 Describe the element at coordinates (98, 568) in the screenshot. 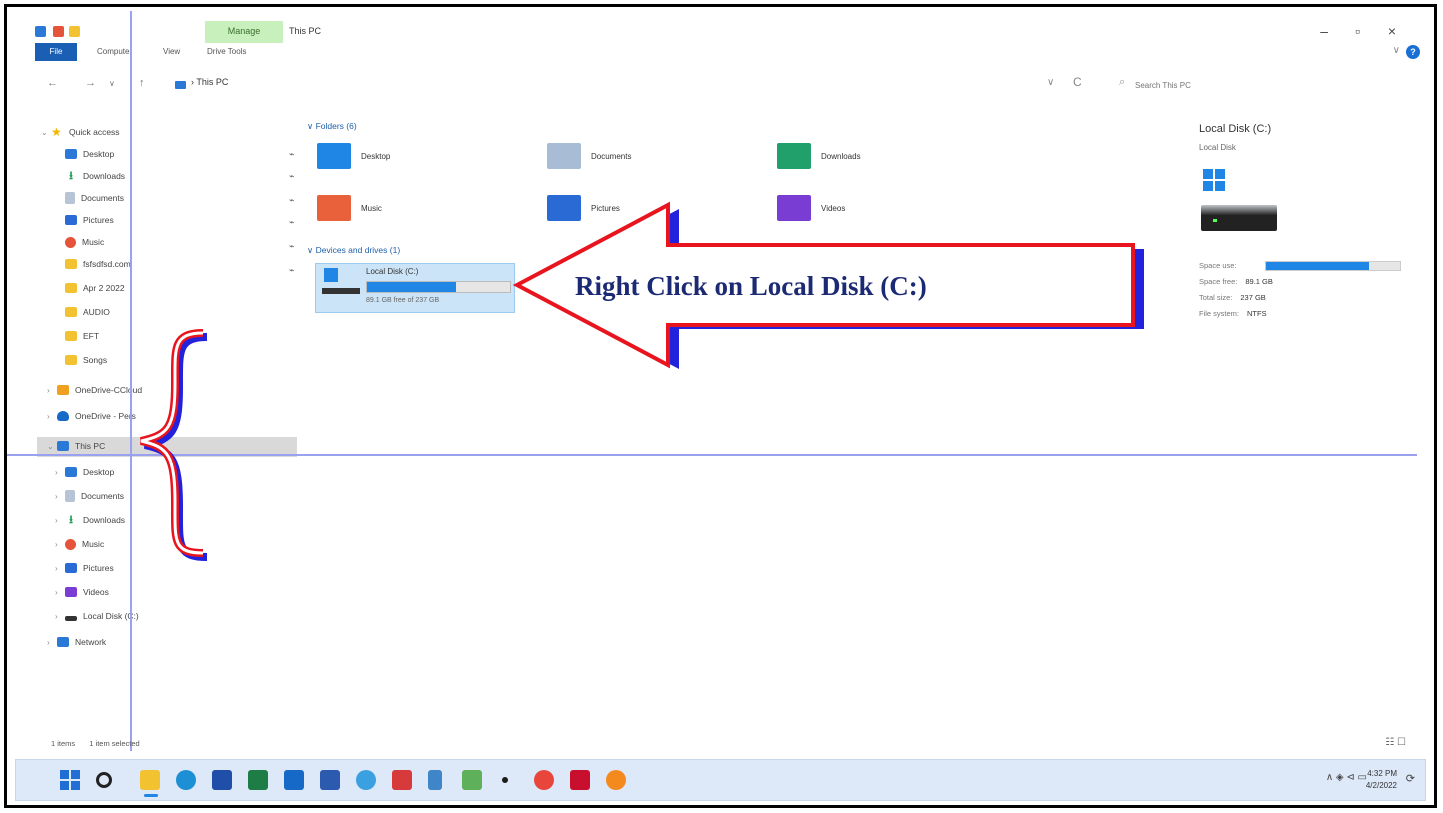

I see `nav-label: Pictures` at that location.